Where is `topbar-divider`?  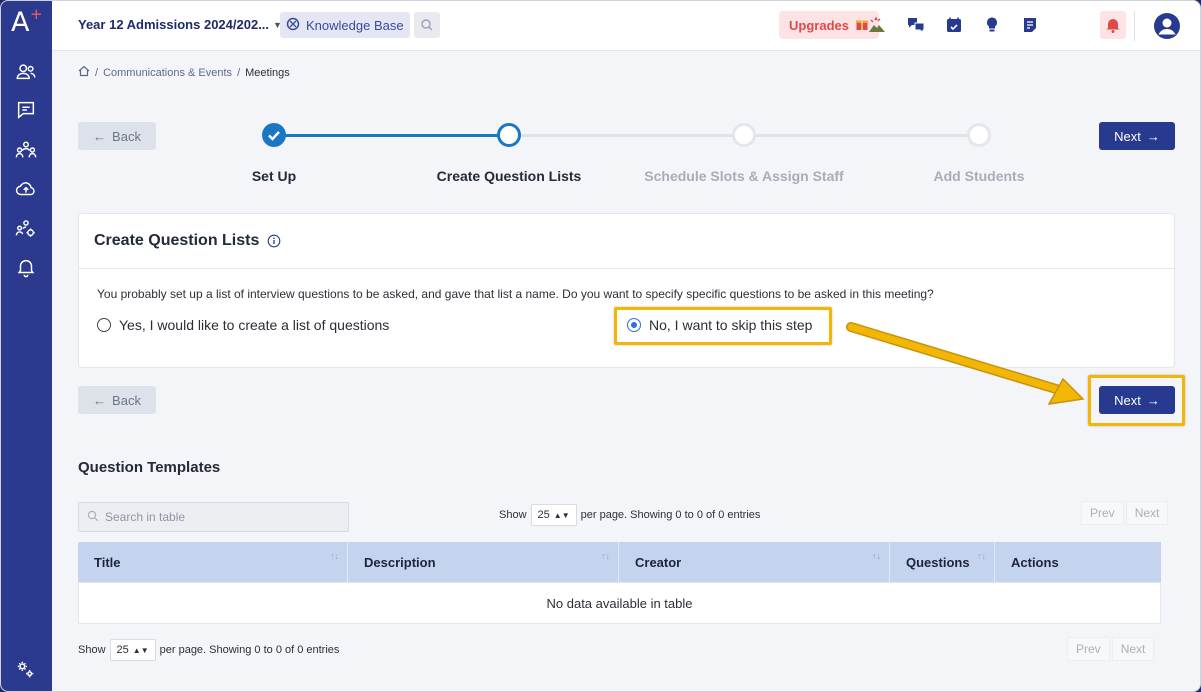
topbar-divider is located at coordinates (1134, 26).